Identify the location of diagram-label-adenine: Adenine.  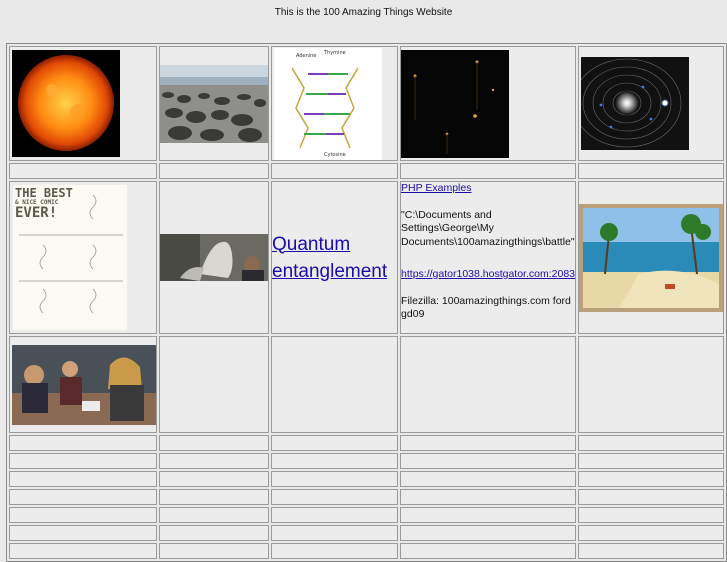
(306, 56).